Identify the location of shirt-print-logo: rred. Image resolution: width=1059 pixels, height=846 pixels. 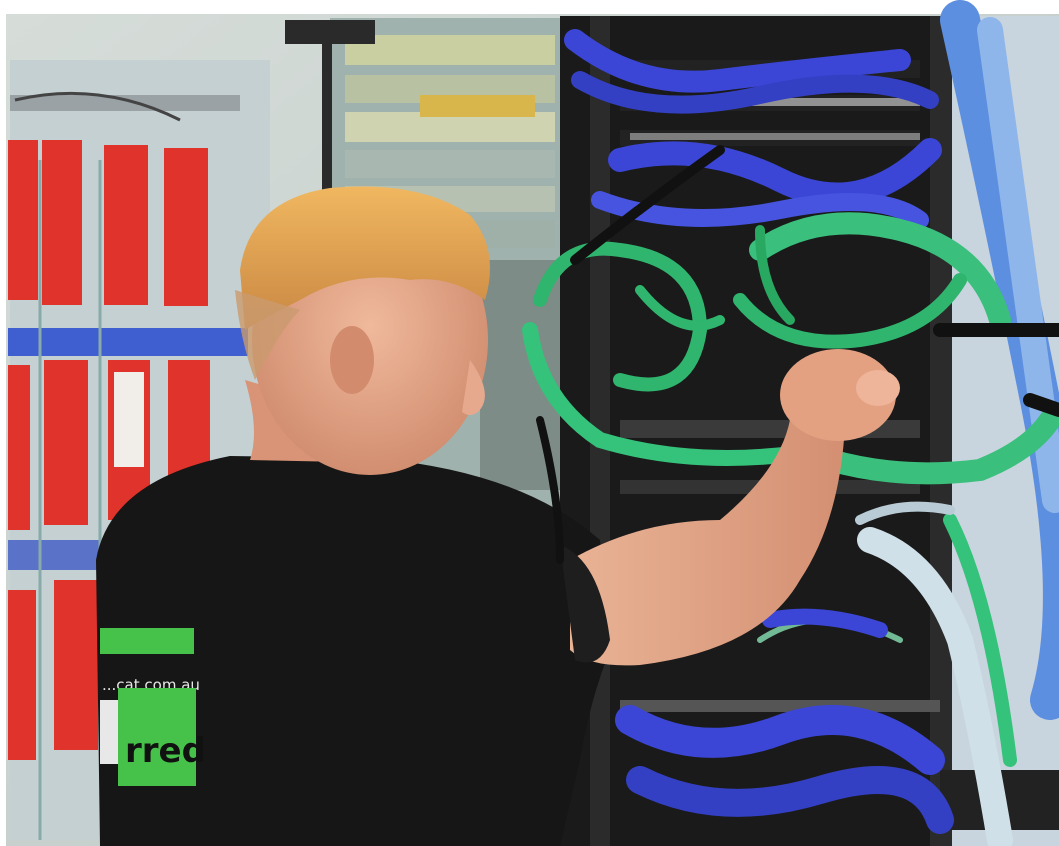
(165, 751).